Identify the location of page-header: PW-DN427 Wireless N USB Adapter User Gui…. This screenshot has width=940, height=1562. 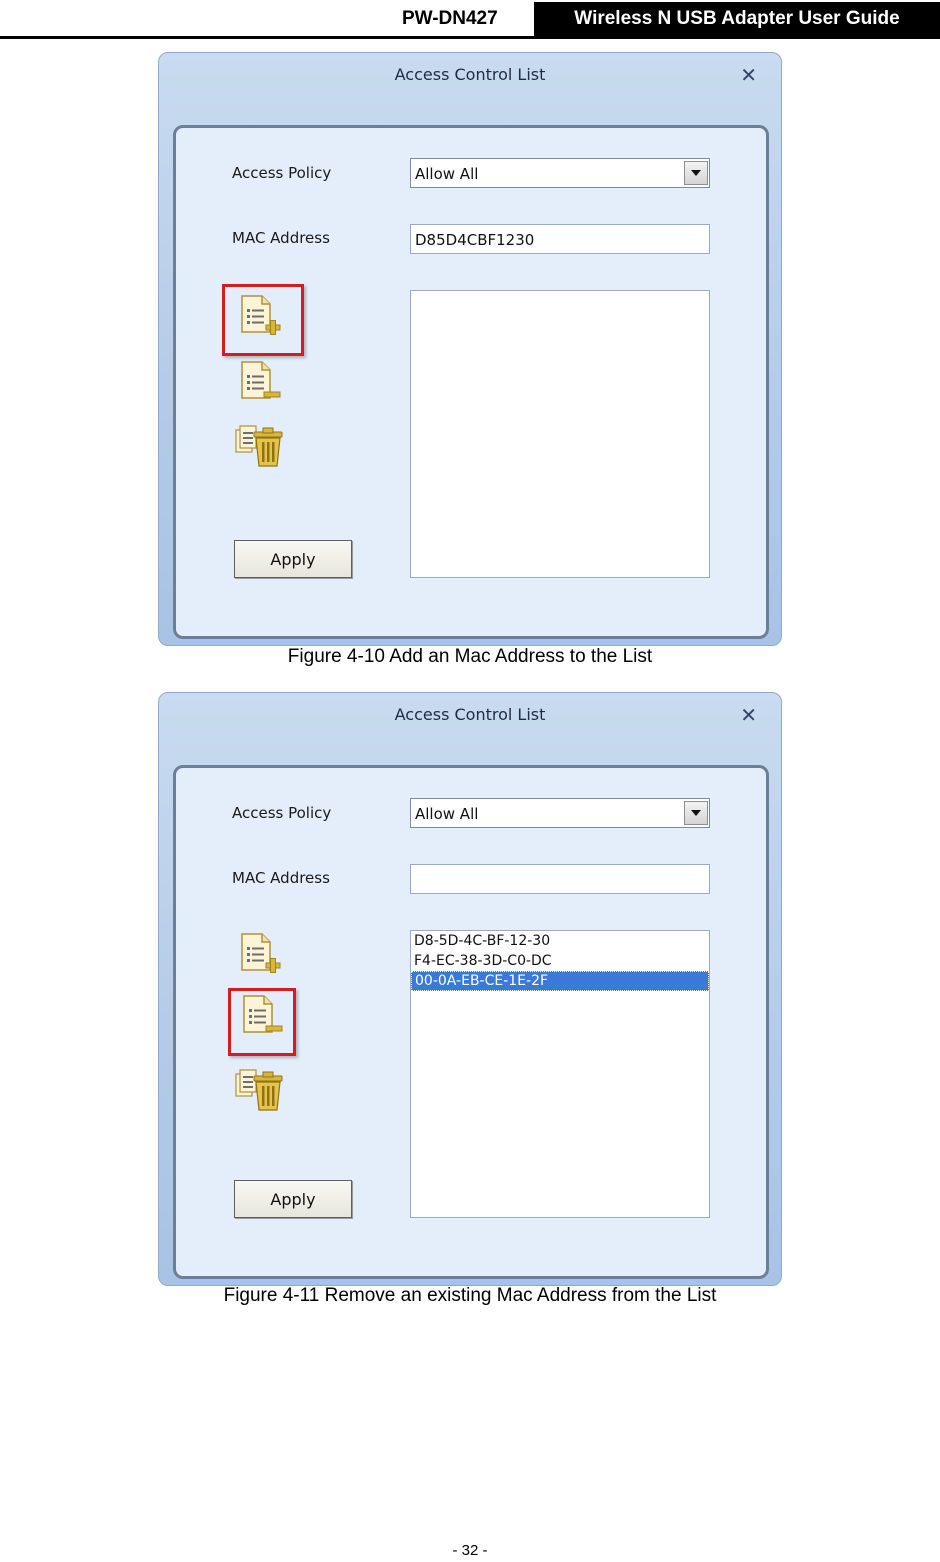
(470, 20).